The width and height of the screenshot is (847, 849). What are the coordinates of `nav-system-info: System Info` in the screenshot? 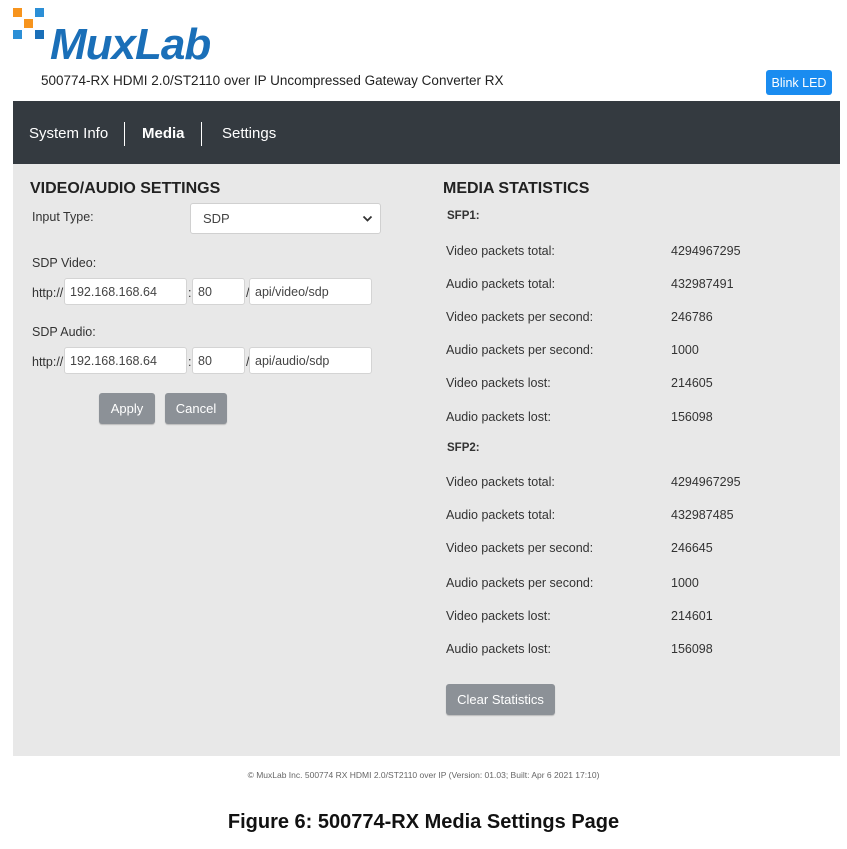 It's located at (68, 133).